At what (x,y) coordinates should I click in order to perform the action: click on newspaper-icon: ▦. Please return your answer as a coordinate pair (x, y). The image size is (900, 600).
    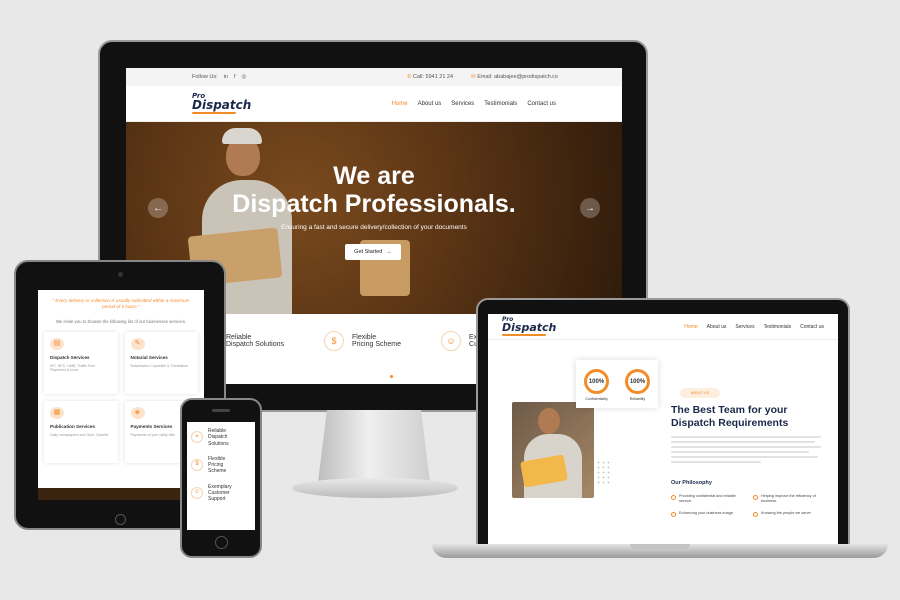
    Looking at the image, I should click on (57, 412).